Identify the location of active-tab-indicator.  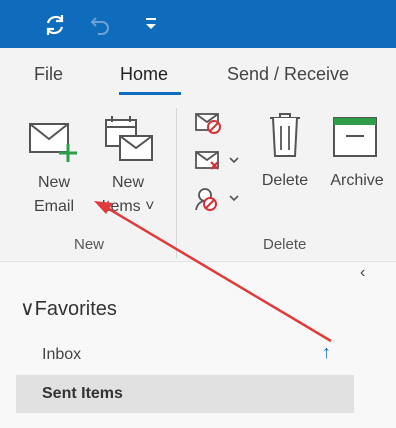
(150, 93).